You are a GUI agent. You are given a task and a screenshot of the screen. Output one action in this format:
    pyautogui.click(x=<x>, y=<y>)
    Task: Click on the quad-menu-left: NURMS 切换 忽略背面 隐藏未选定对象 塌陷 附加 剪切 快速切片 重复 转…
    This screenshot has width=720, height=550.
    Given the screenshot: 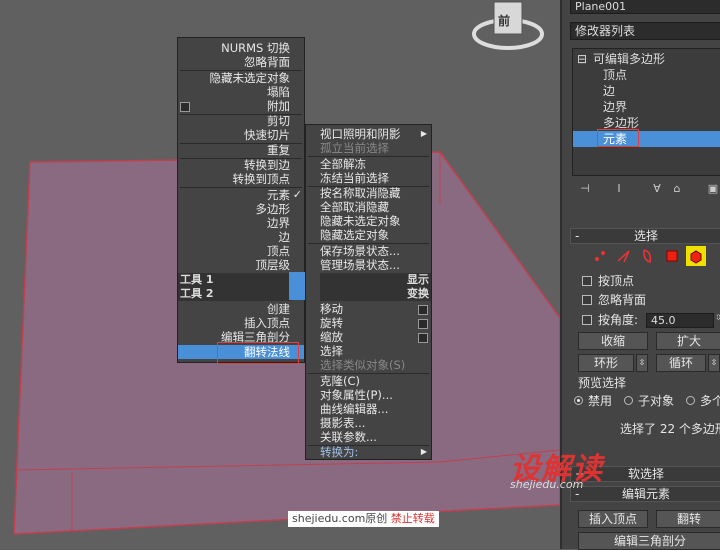 What is the action you would take?
    pyautogui.click(x=241, y=200)
    